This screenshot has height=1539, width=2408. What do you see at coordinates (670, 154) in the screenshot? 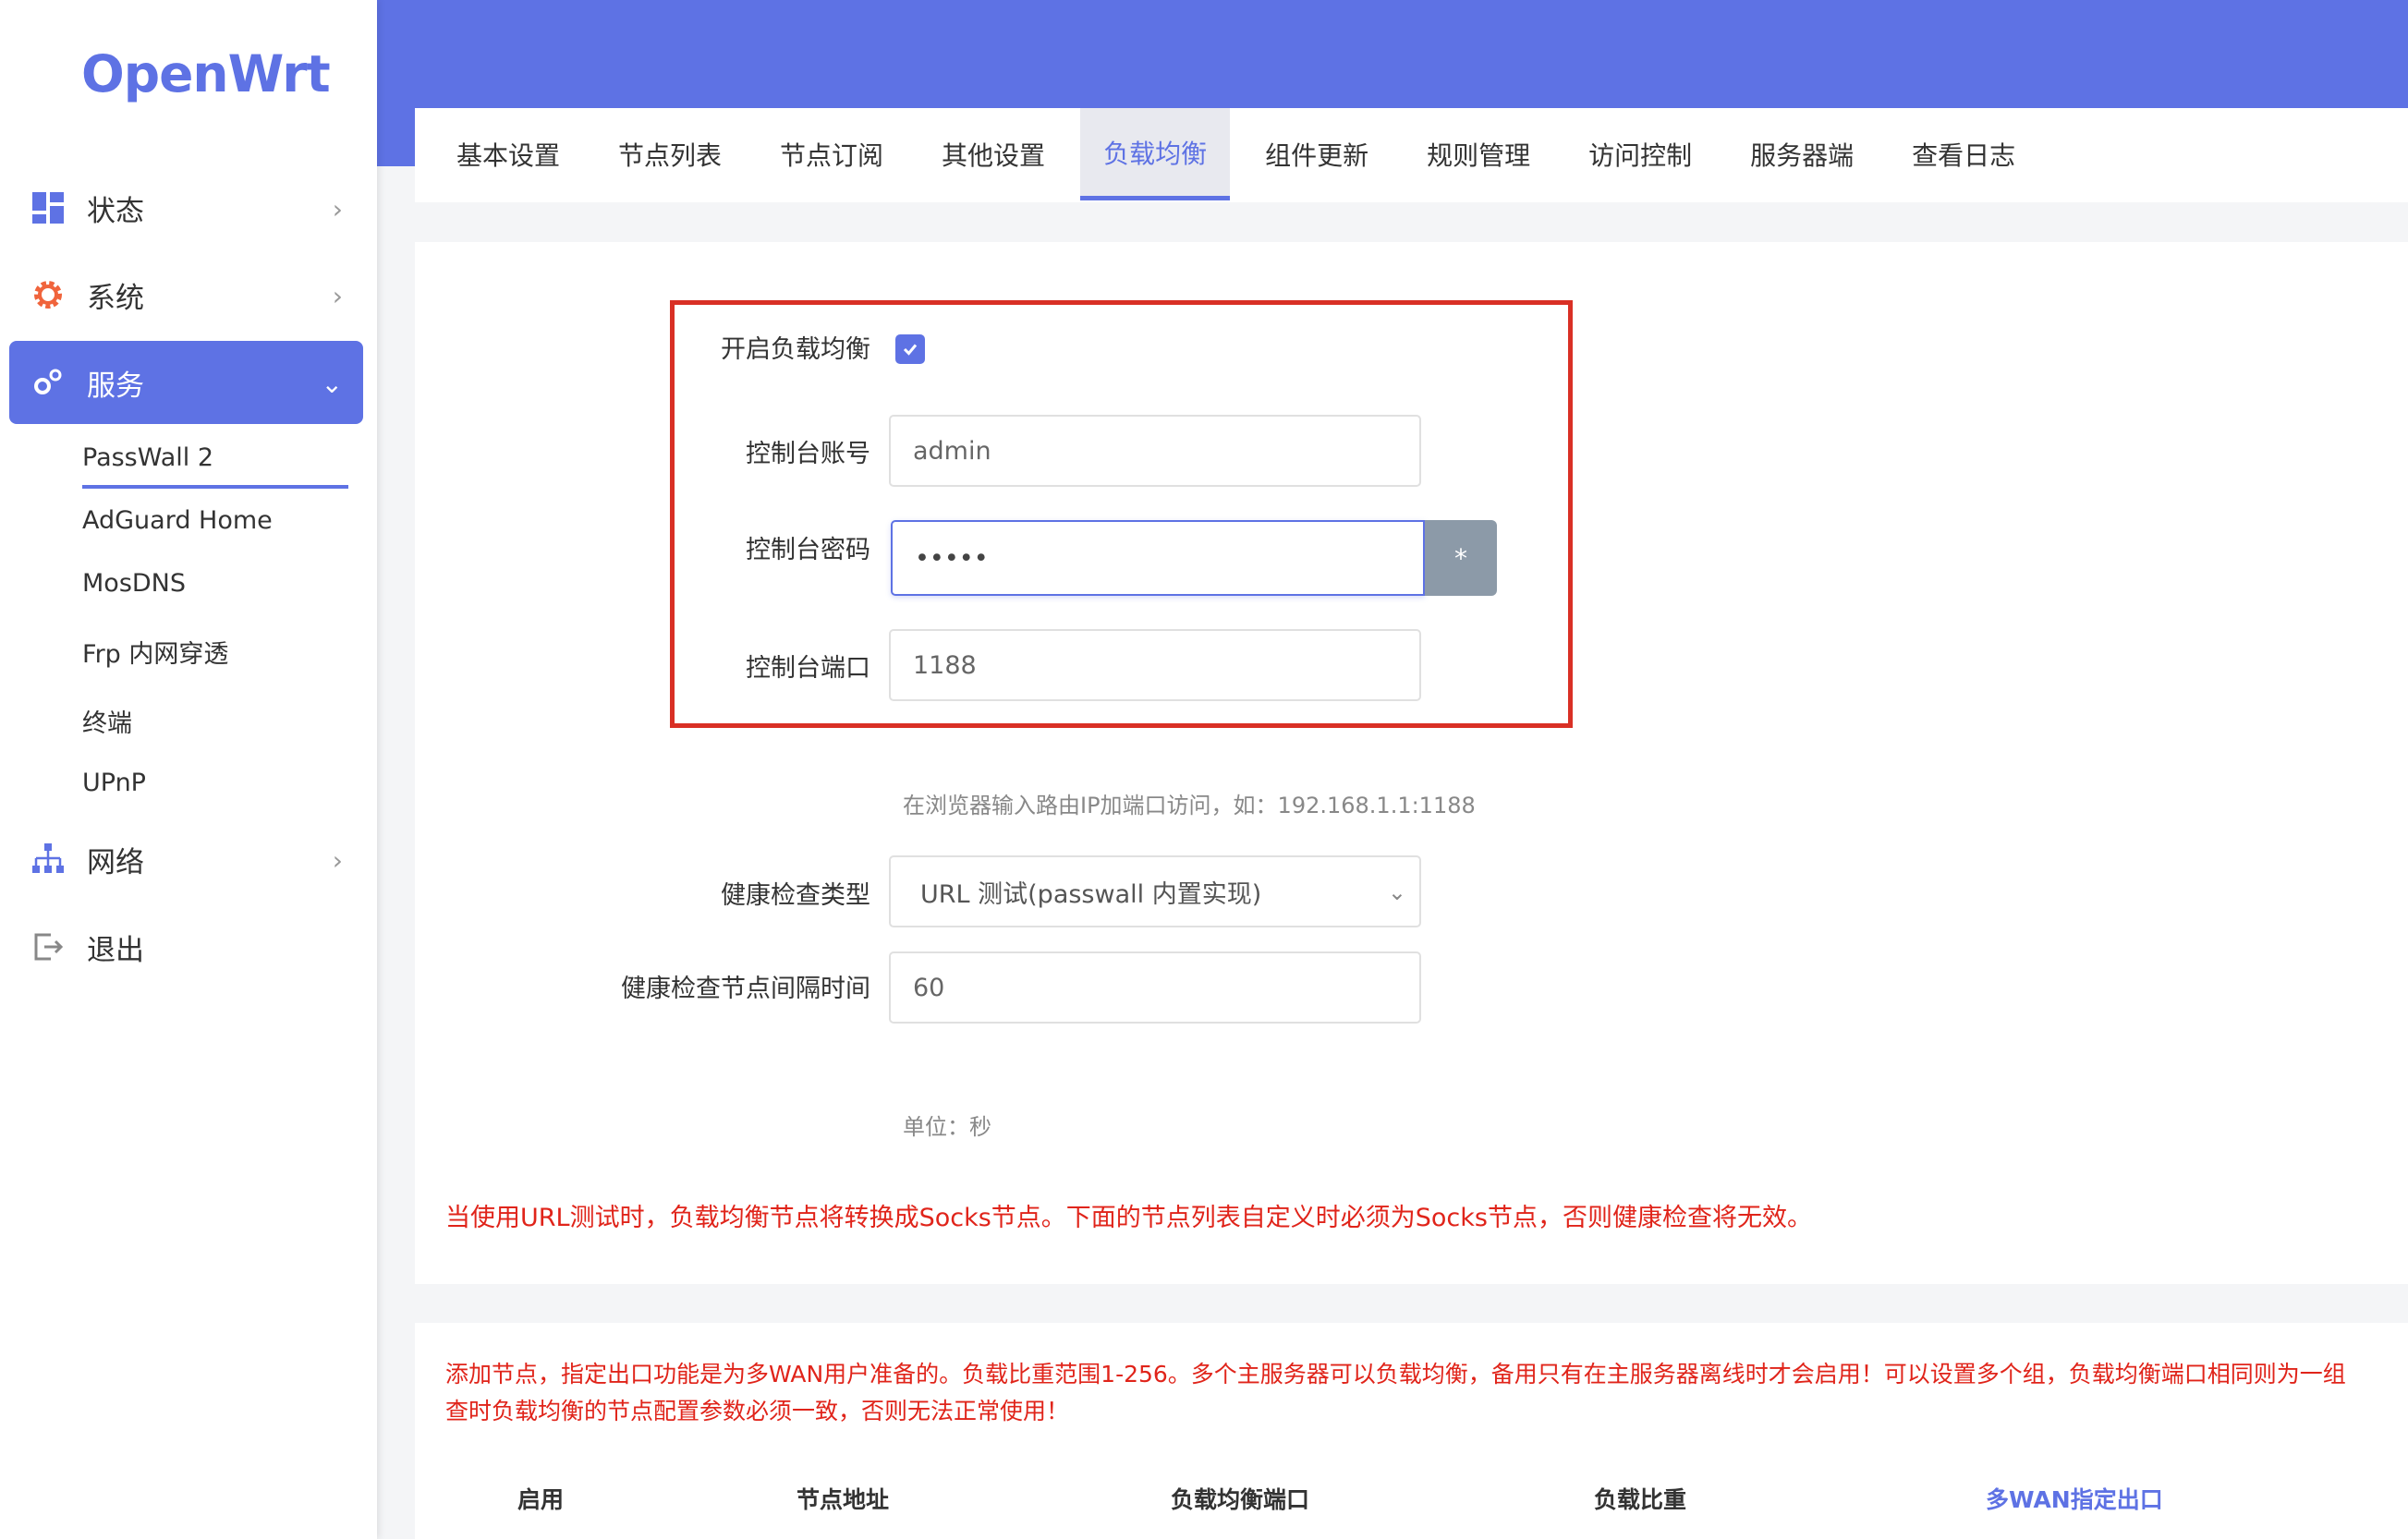
I see `tab-node-list: 节点列表` at bounding box center [670, 154].